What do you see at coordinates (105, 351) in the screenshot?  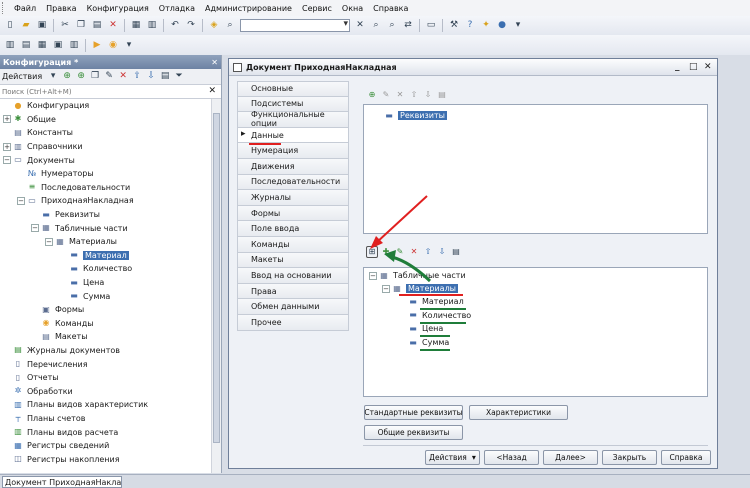 I see `tree-item: ▤ Журналы документов` at bounding box center [105, 351].